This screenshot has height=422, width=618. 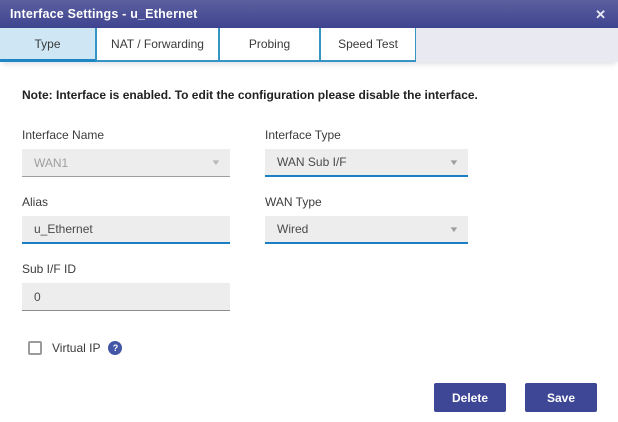 What do you see at coordinates (366, 230) in the screenshot?
I see `wan-type-select: Wired ▼` at bounding box center [366, 230].